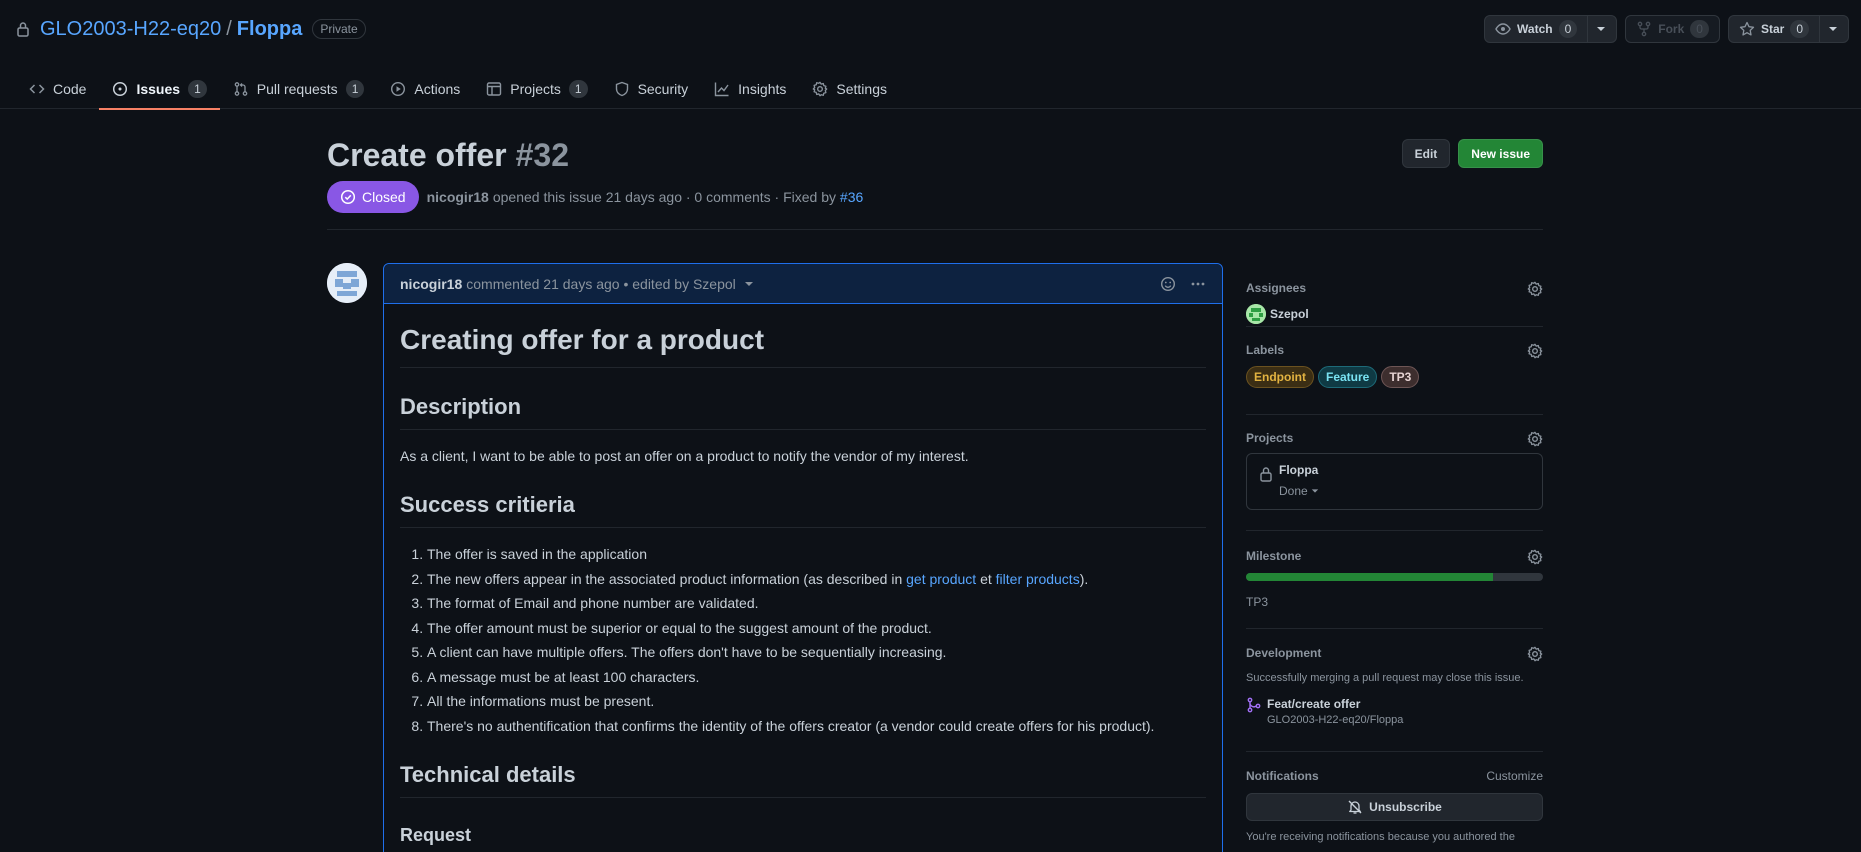 The image size is (1861, 852). Describe the element at coordinates (1400, 377) in the screenshot. I see `label-tp3: TP3` at that location.